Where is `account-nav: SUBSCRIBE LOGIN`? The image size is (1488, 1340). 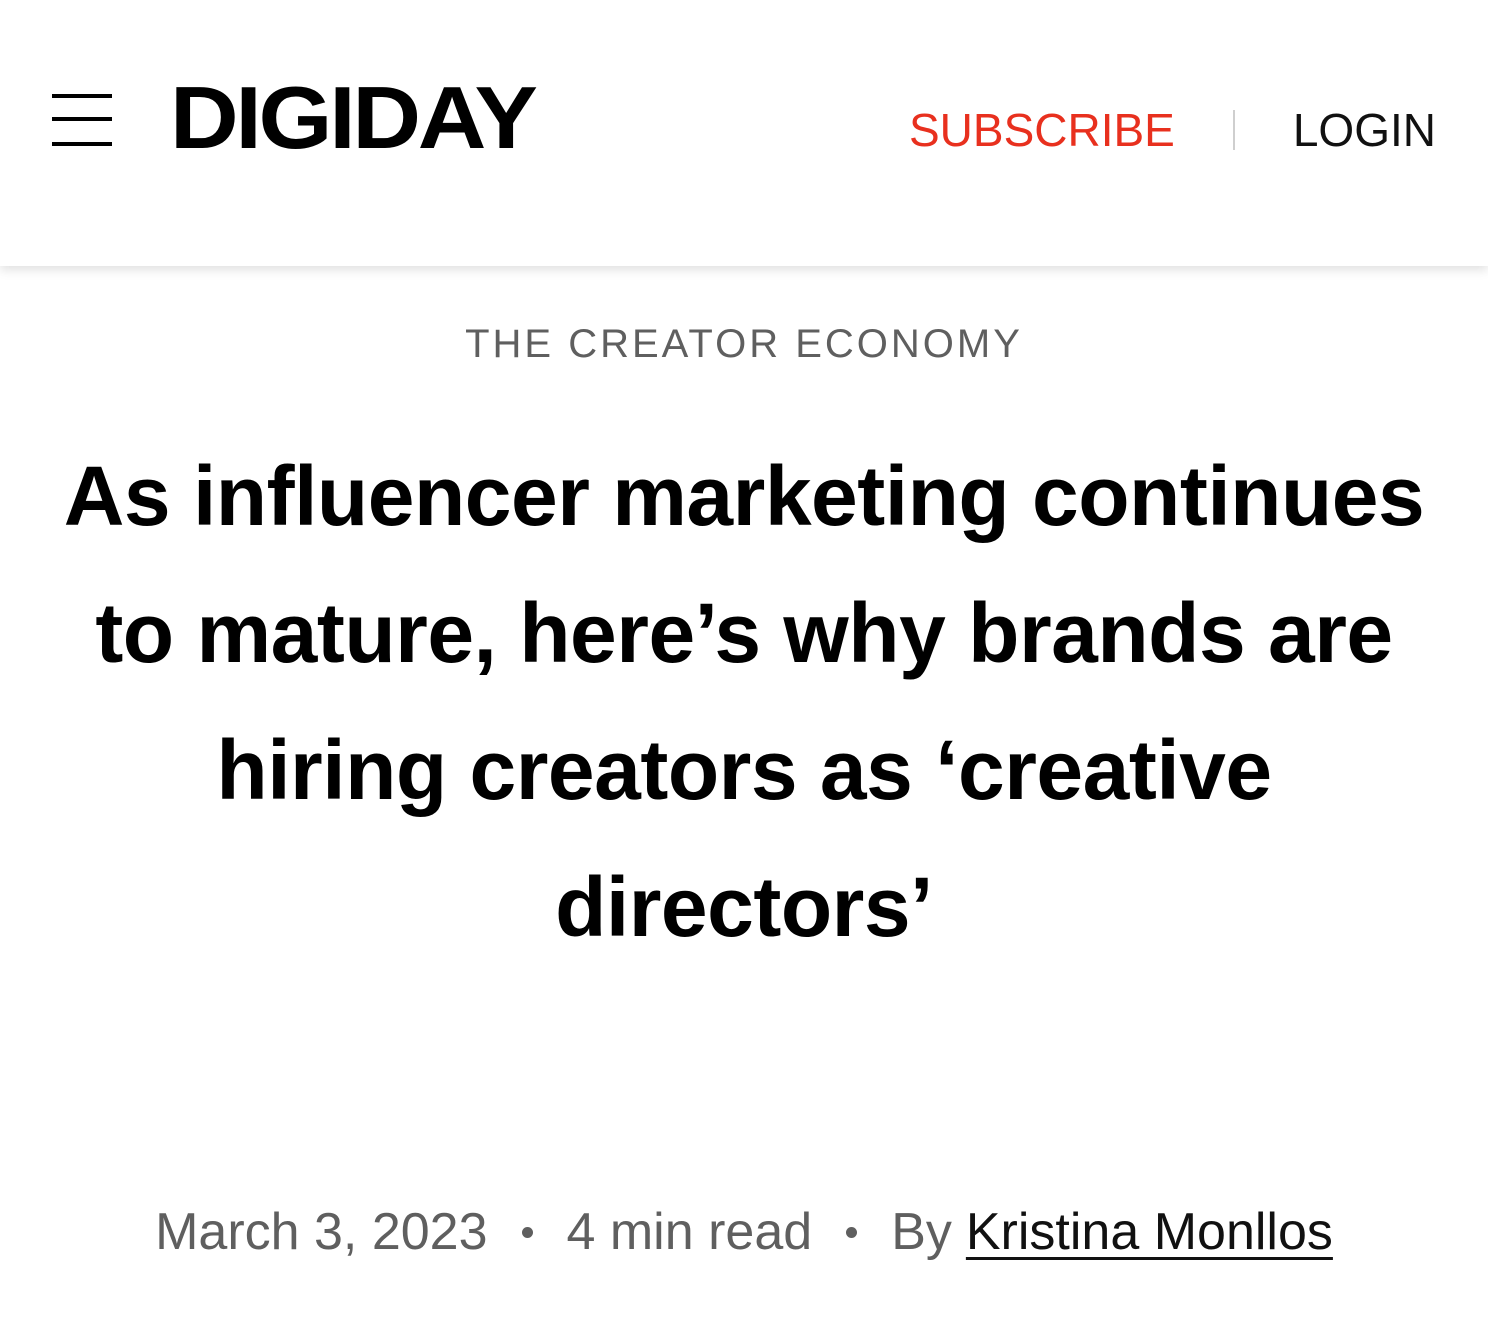
account-nav: SUBSCRIBE LOGIN is located at coordinates (1172, 130).